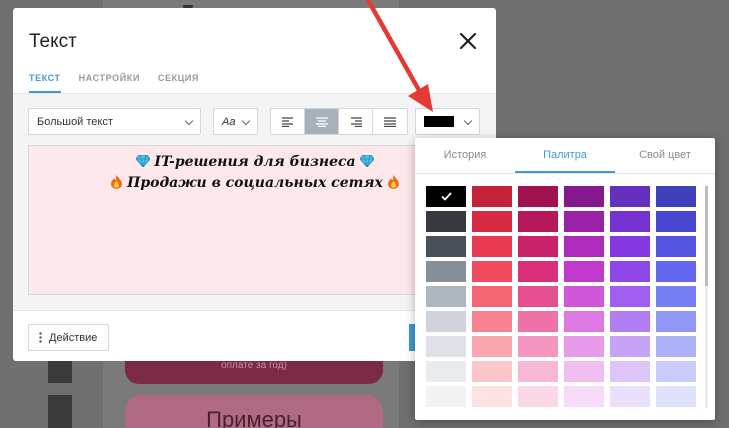 The image size is (729, 428). I want to click on action-button-label: Действие, so click(73, 337).